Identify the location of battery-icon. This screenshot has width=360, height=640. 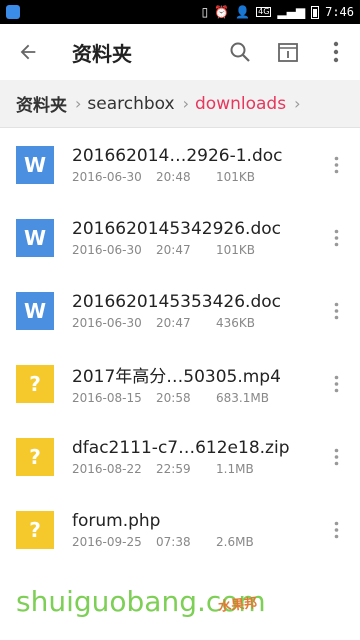
(315, 12).